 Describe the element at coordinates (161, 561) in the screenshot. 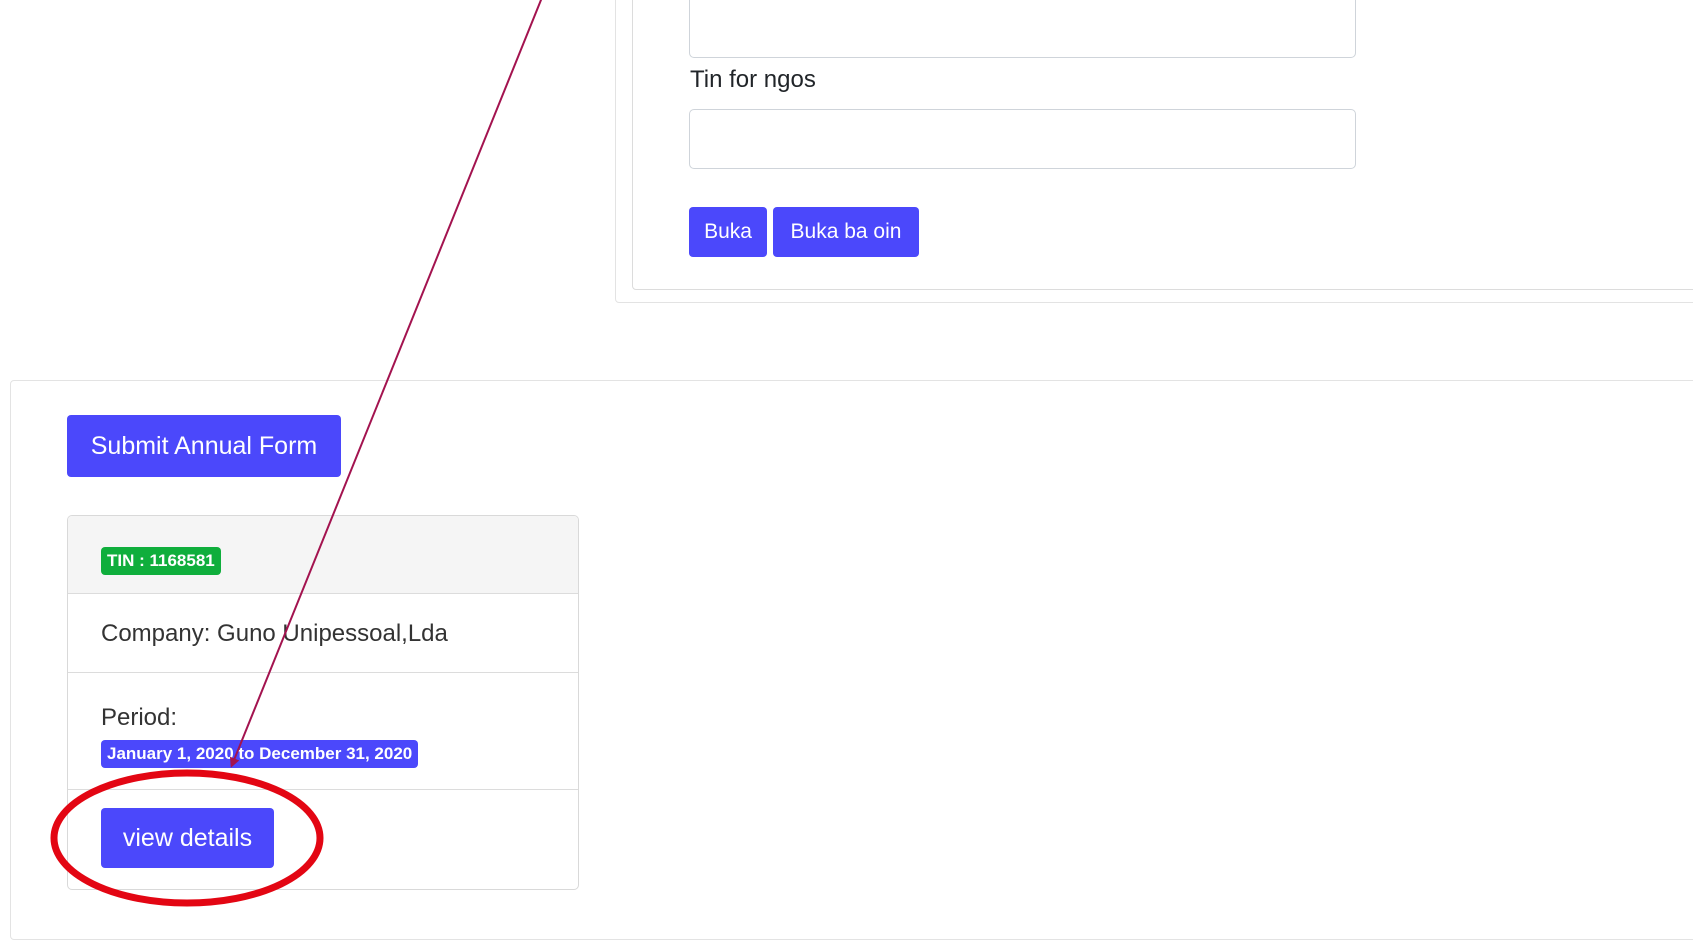

I see `tin-badge: TIN : 1168581` at that location.